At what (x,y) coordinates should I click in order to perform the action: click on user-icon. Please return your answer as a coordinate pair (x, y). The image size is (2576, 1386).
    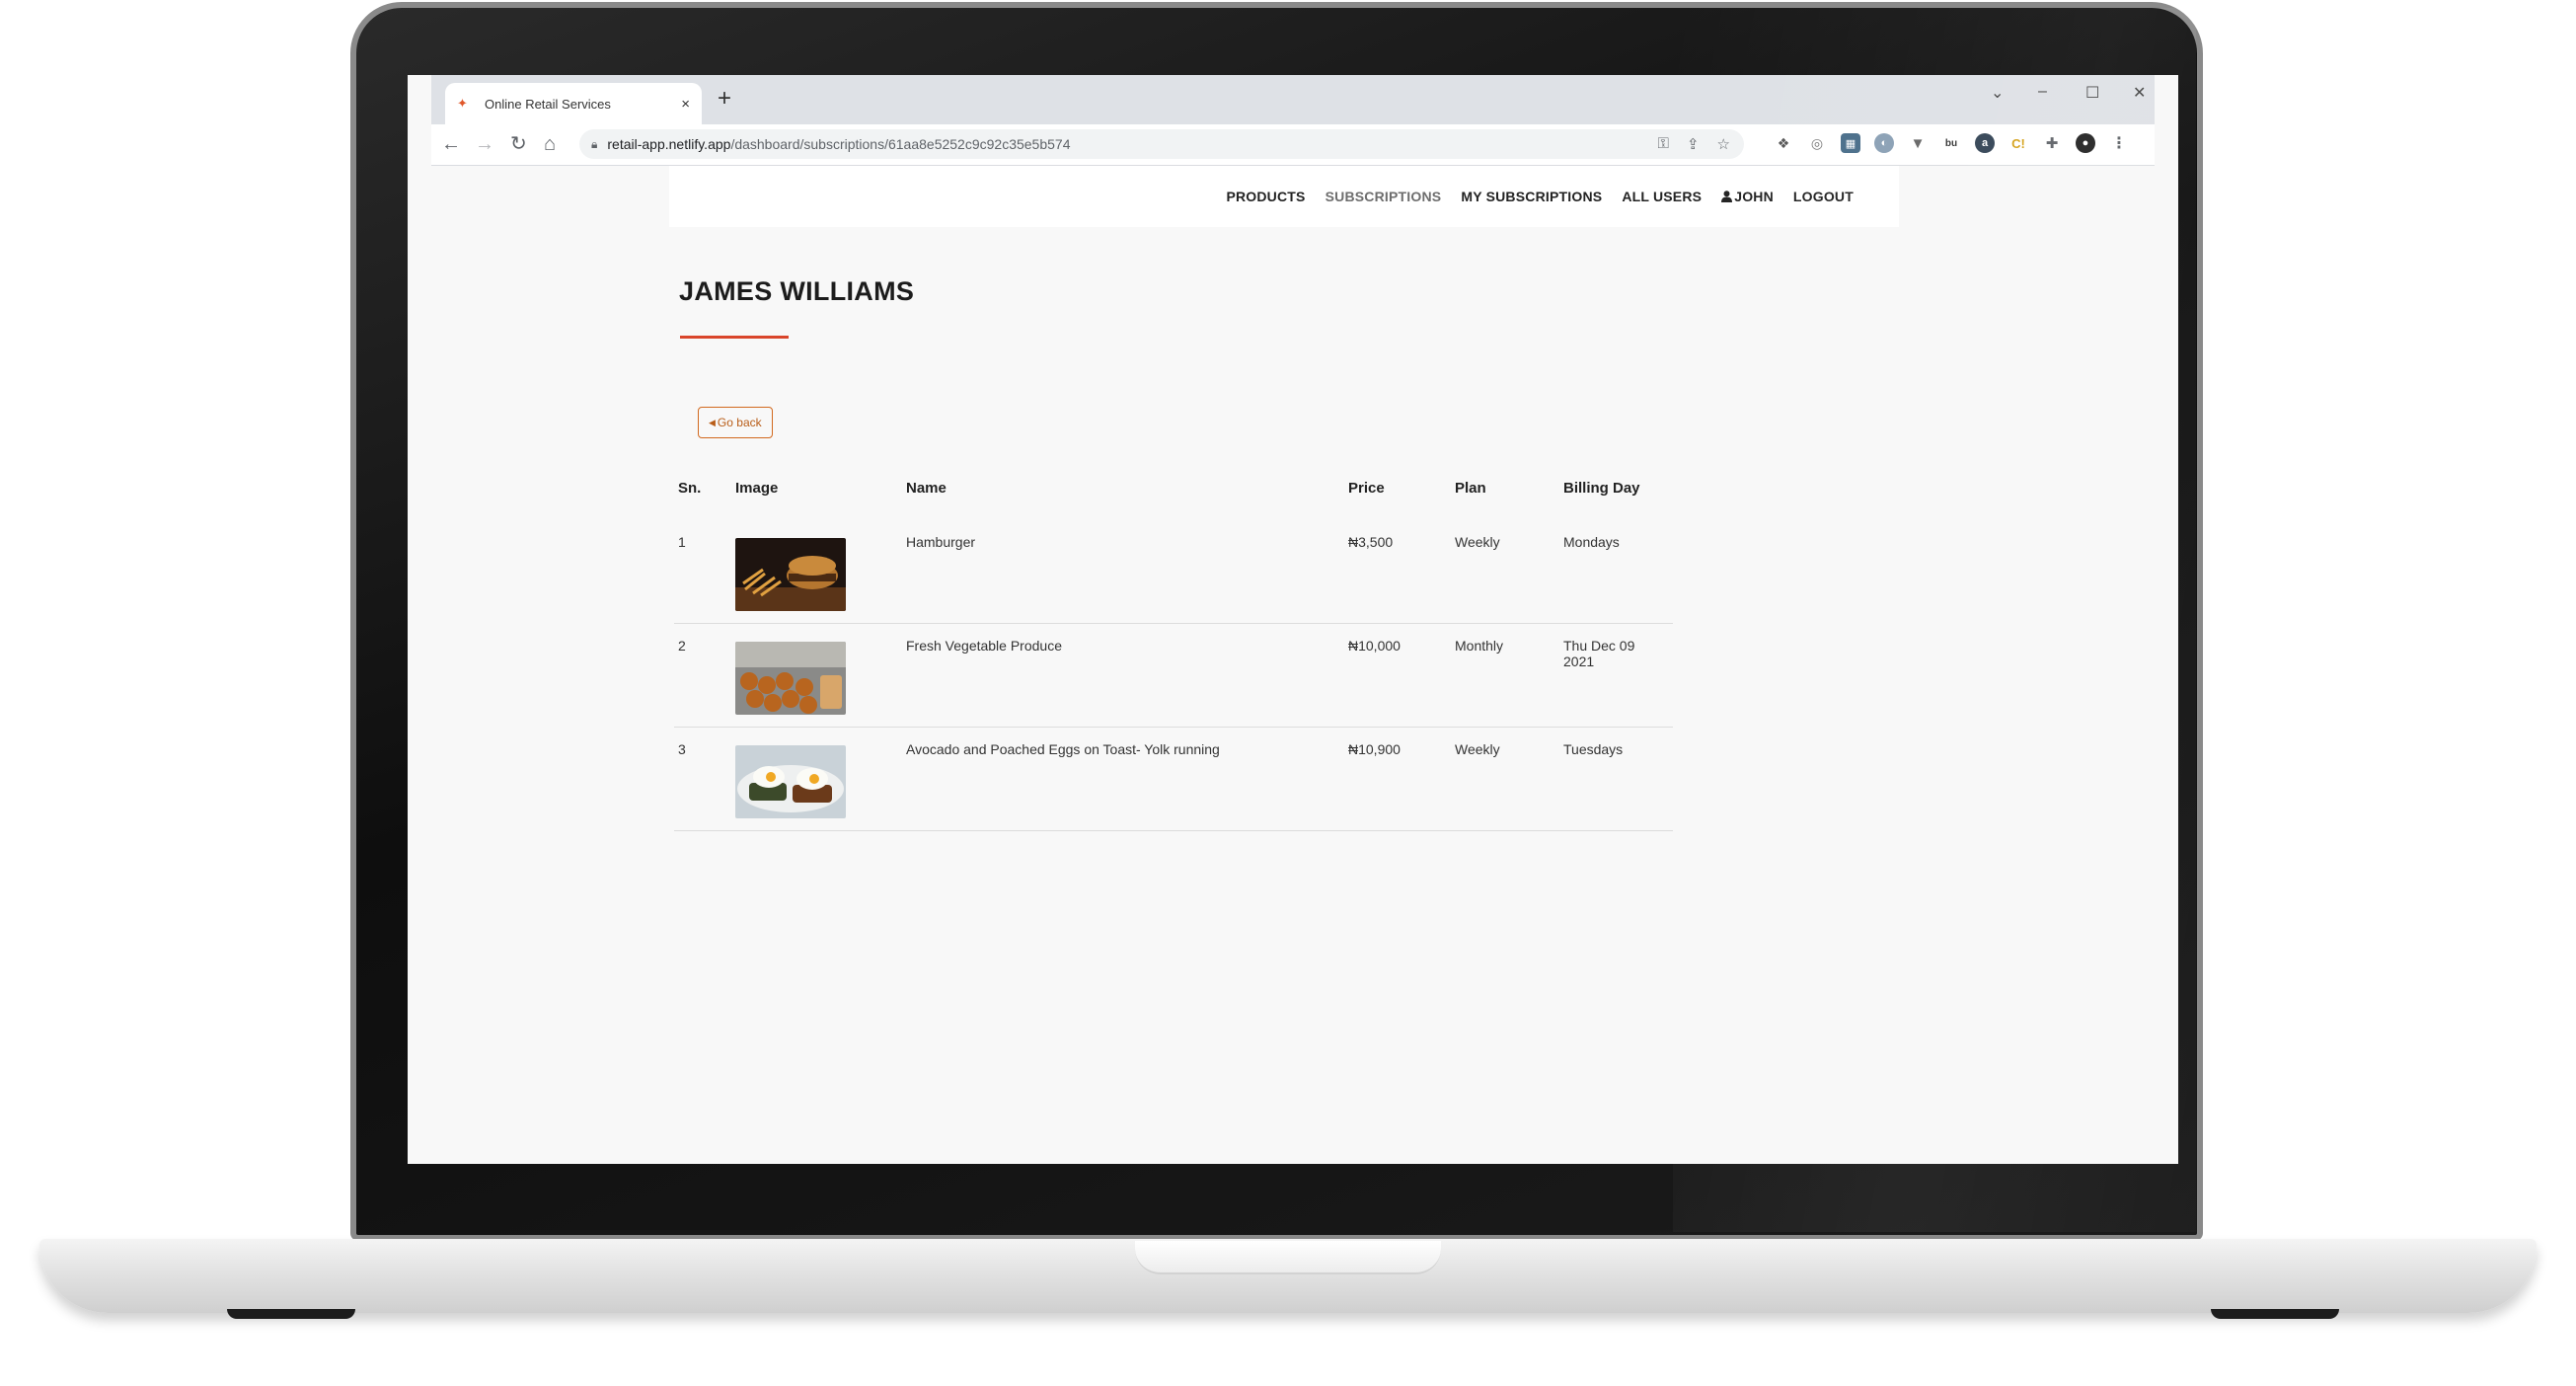
    Looking at the image, I should click on (1727, 196).